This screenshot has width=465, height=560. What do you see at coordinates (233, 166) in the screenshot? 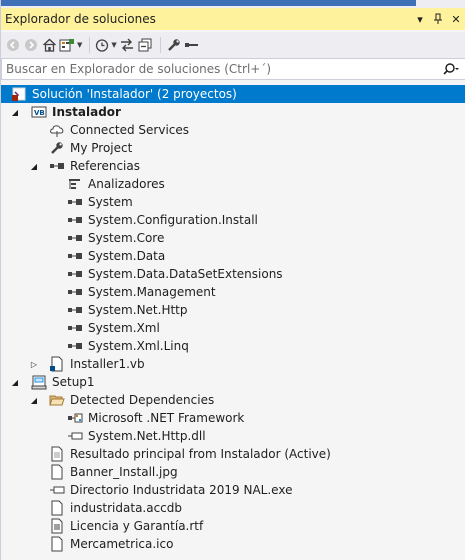
I see `tree-item-references: ◢ Referencias` at bounding box center [233, 166].